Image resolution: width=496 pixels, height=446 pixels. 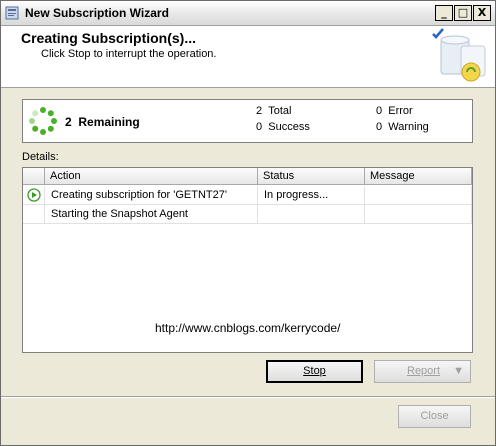 I want to click on in-progress-icon, so click(x=34, y=195).